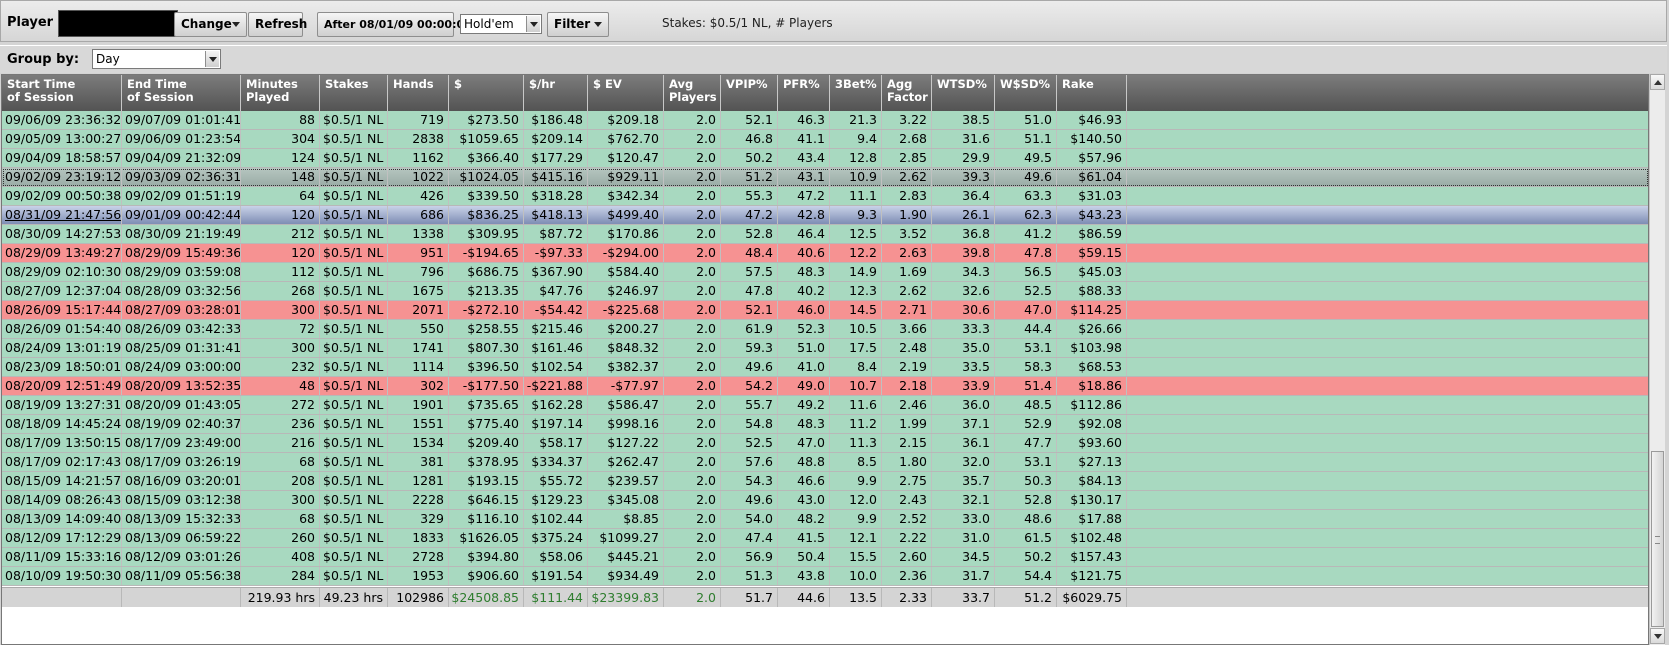 The width and height of the screenshot is (1669, 645). What do you see at coordinates (418, 158) in the screenshot?
I see `table-cell: 1162` at bounding box center [418, 158].